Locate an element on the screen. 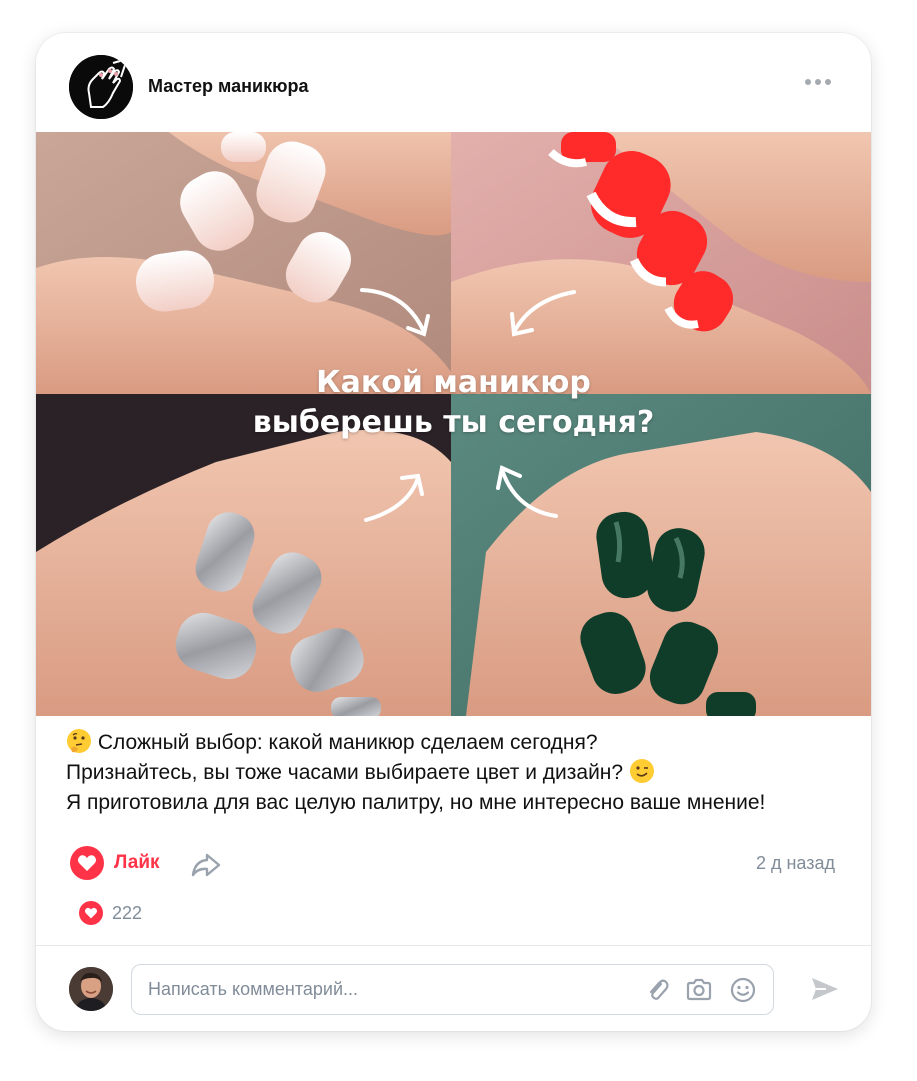 The height and width of the screenshot is (1081, 917). post-timestamp: 2 д назад is located at coordinates (795, 863).